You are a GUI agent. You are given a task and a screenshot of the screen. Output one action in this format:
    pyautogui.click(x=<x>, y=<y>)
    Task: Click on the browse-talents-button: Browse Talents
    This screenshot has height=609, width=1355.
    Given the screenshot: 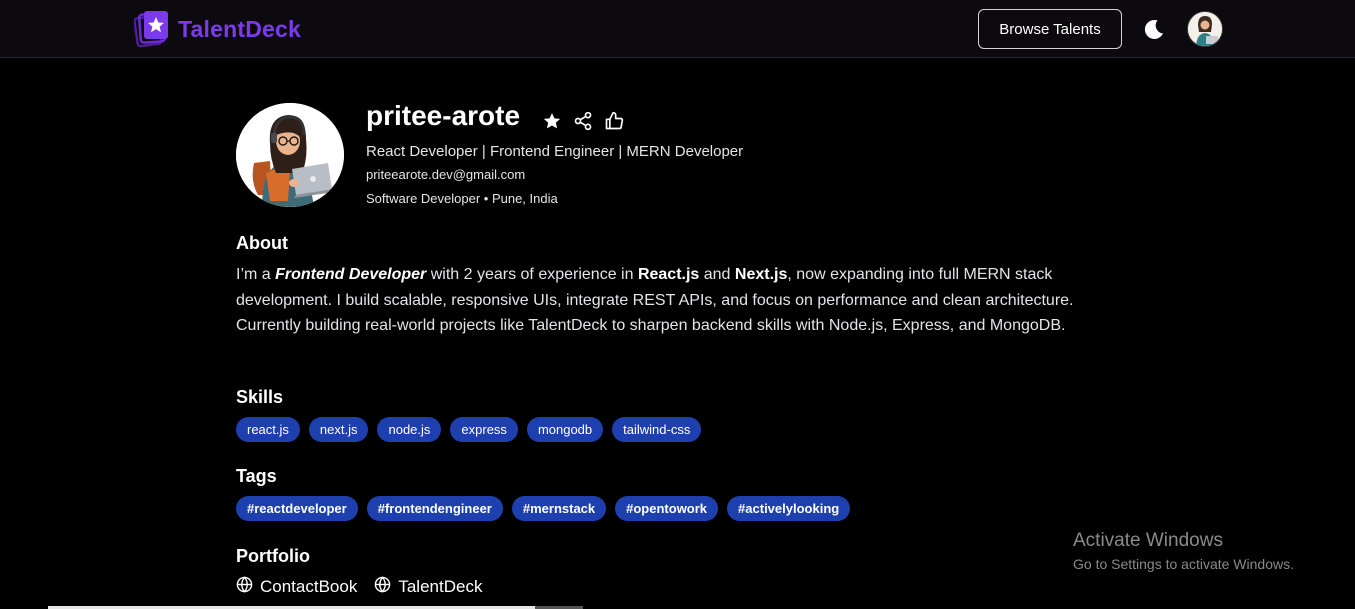 What is the action you would take?
    pyautogui.click(x=1050, y=29)
    